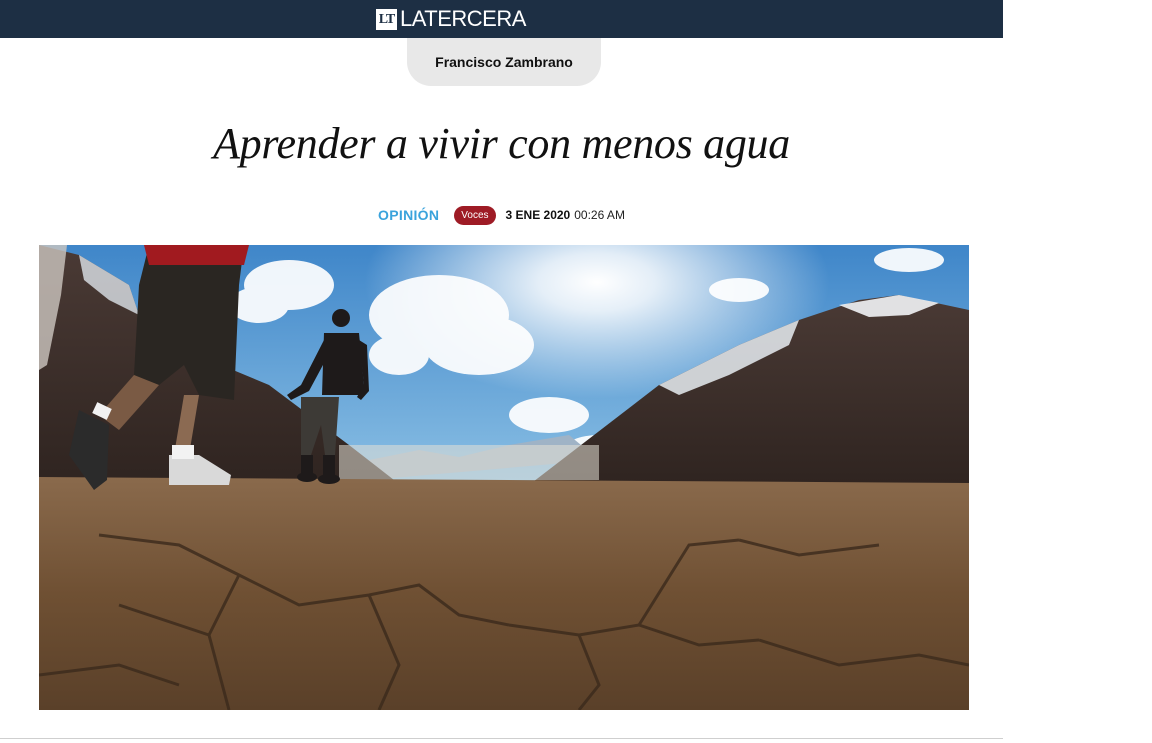 This screenshot has height=743, width=1152. I want to click on author-link: Francisco Zambrano, so click(504, 62).